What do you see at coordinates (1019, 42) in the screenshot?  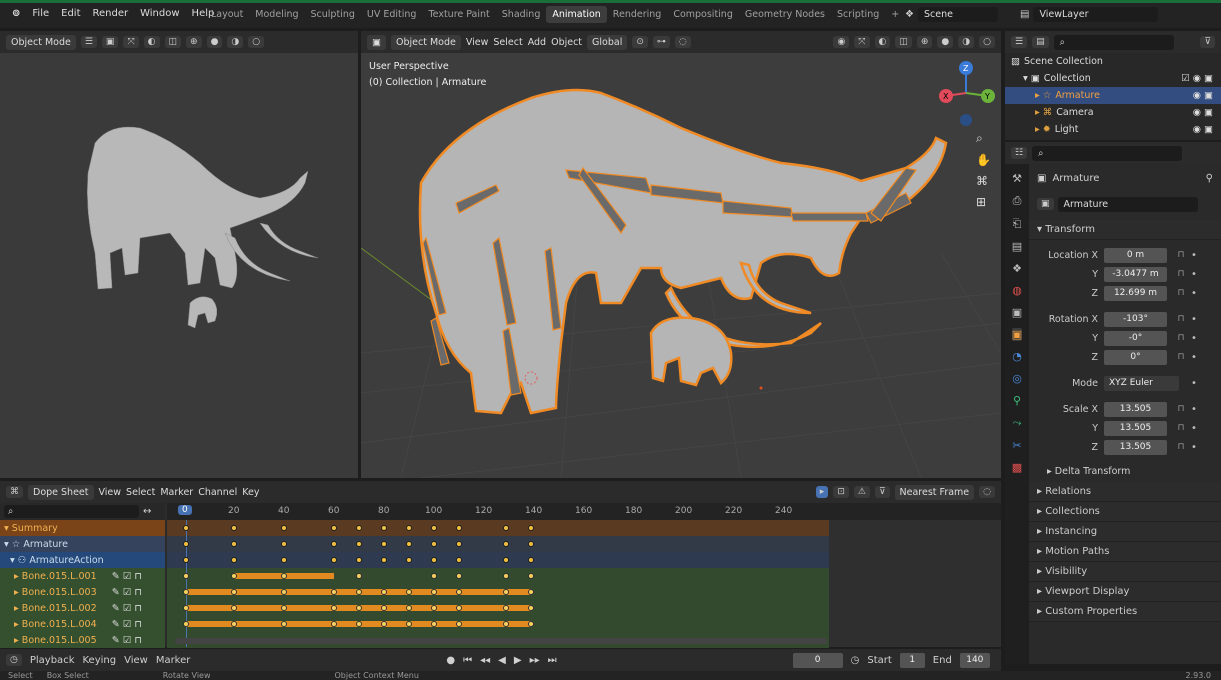 I see `outliner-editor-icon: ☰` at bounding box center [1019, 42].